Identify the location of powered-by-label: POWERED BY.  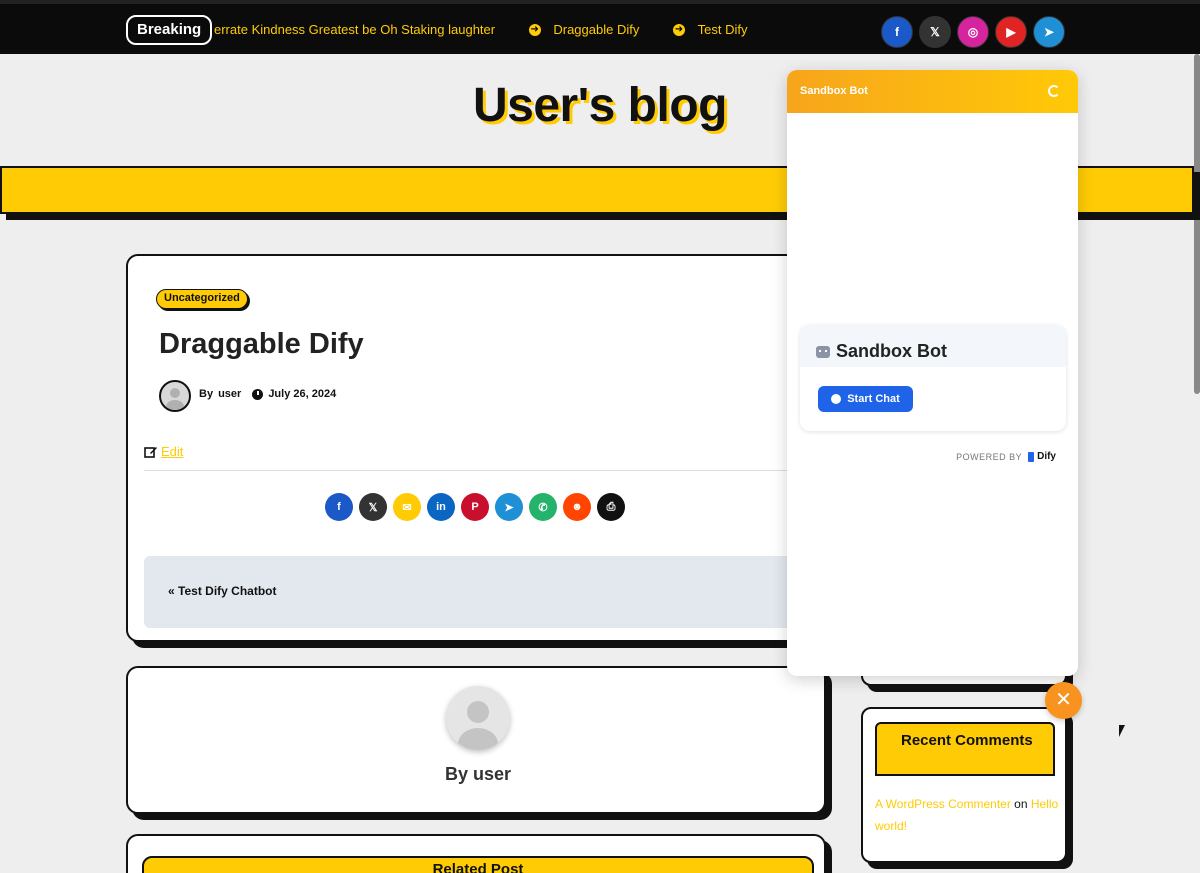
(989, 456).